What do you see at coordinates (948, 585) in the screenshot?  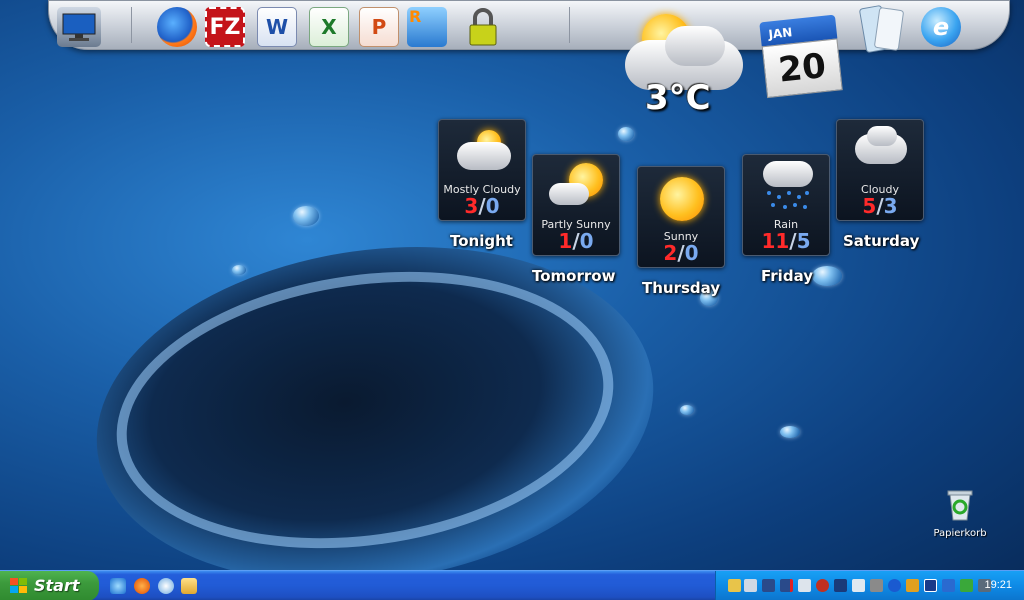 I see `language-icon` at bounding box center [948, 585].